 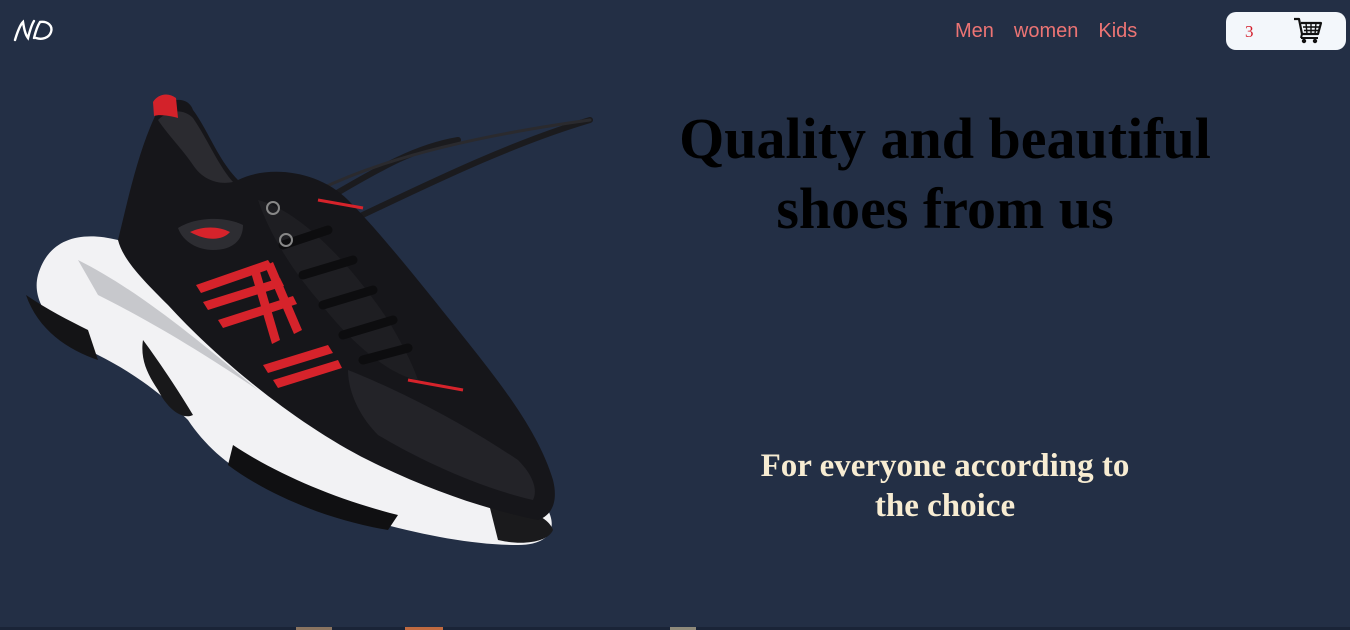 I want to click on cart-count-badge: 3, so click(x=1249, y=31).